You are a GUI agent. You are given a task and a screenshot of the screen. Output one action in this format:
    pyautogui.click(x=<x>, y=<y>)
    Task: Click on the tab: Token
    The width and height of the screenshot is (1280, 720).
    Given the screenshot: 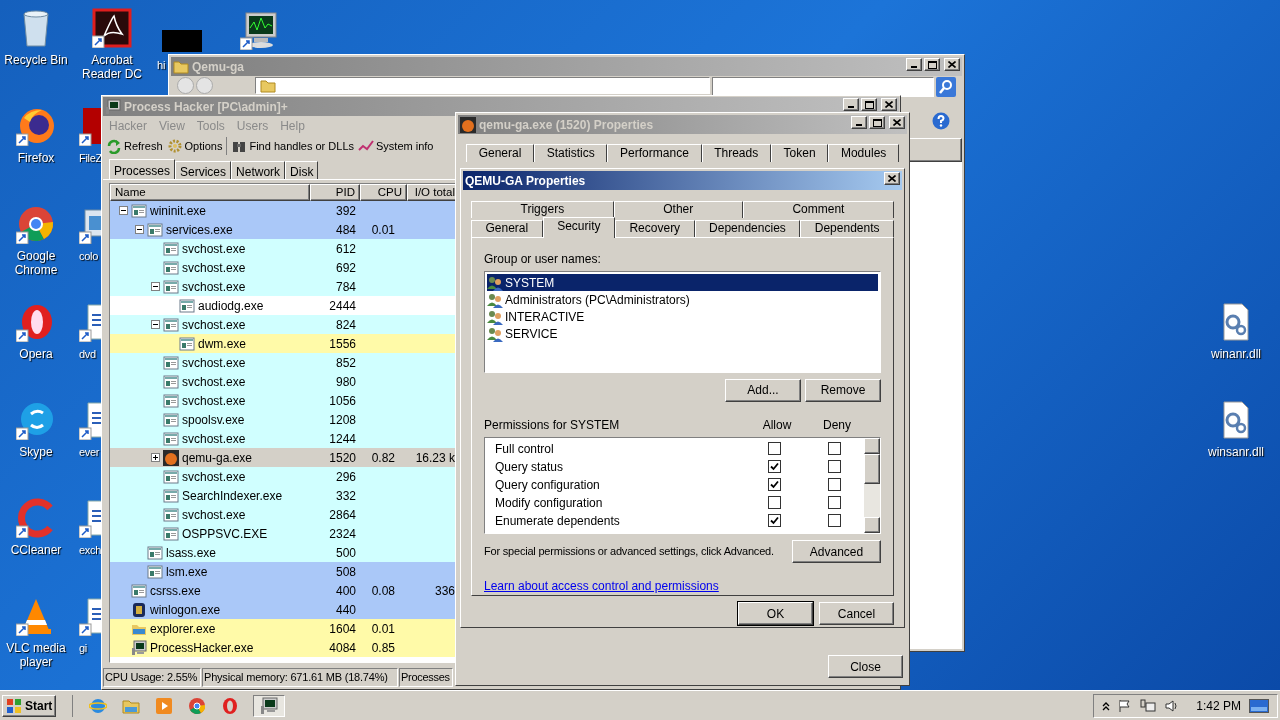 What is the action you would take?
    pyautogui.click(x=799, y=153)
    